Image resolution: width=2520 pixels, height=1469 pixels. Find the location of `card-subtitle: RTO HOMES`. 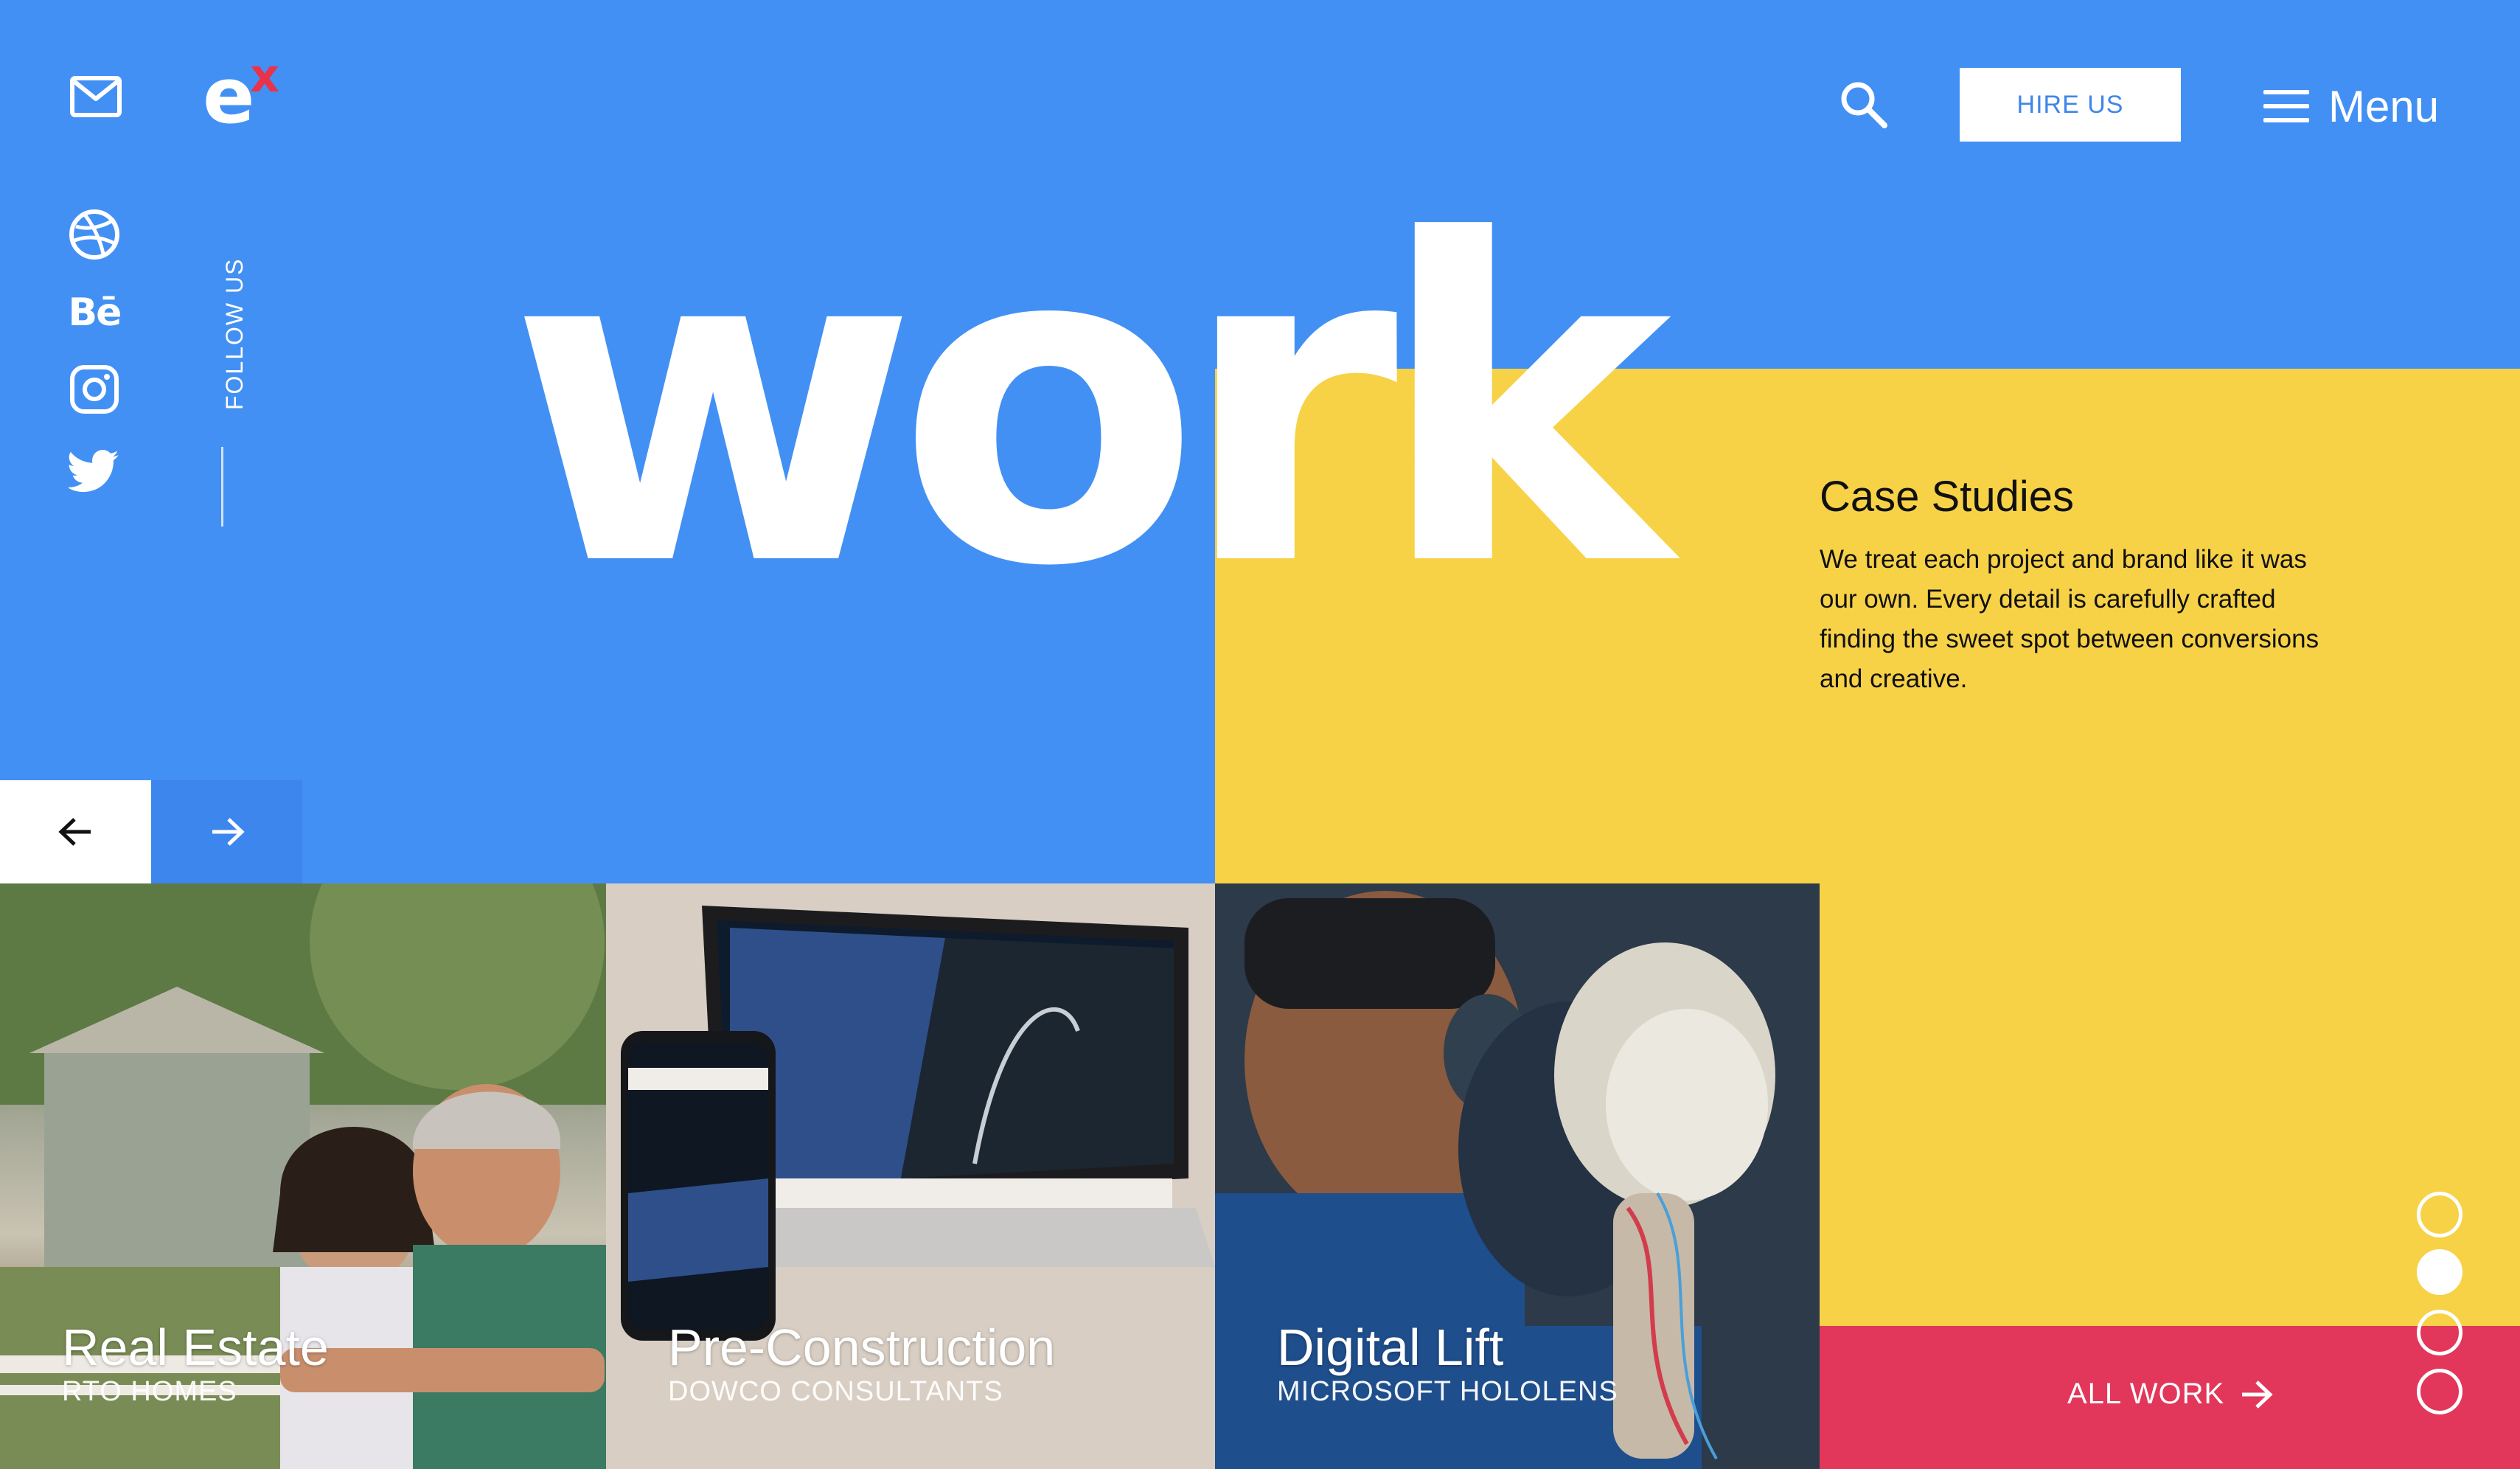

card-subtitle: RTO HOMES is located at coordinates (149, 1391).